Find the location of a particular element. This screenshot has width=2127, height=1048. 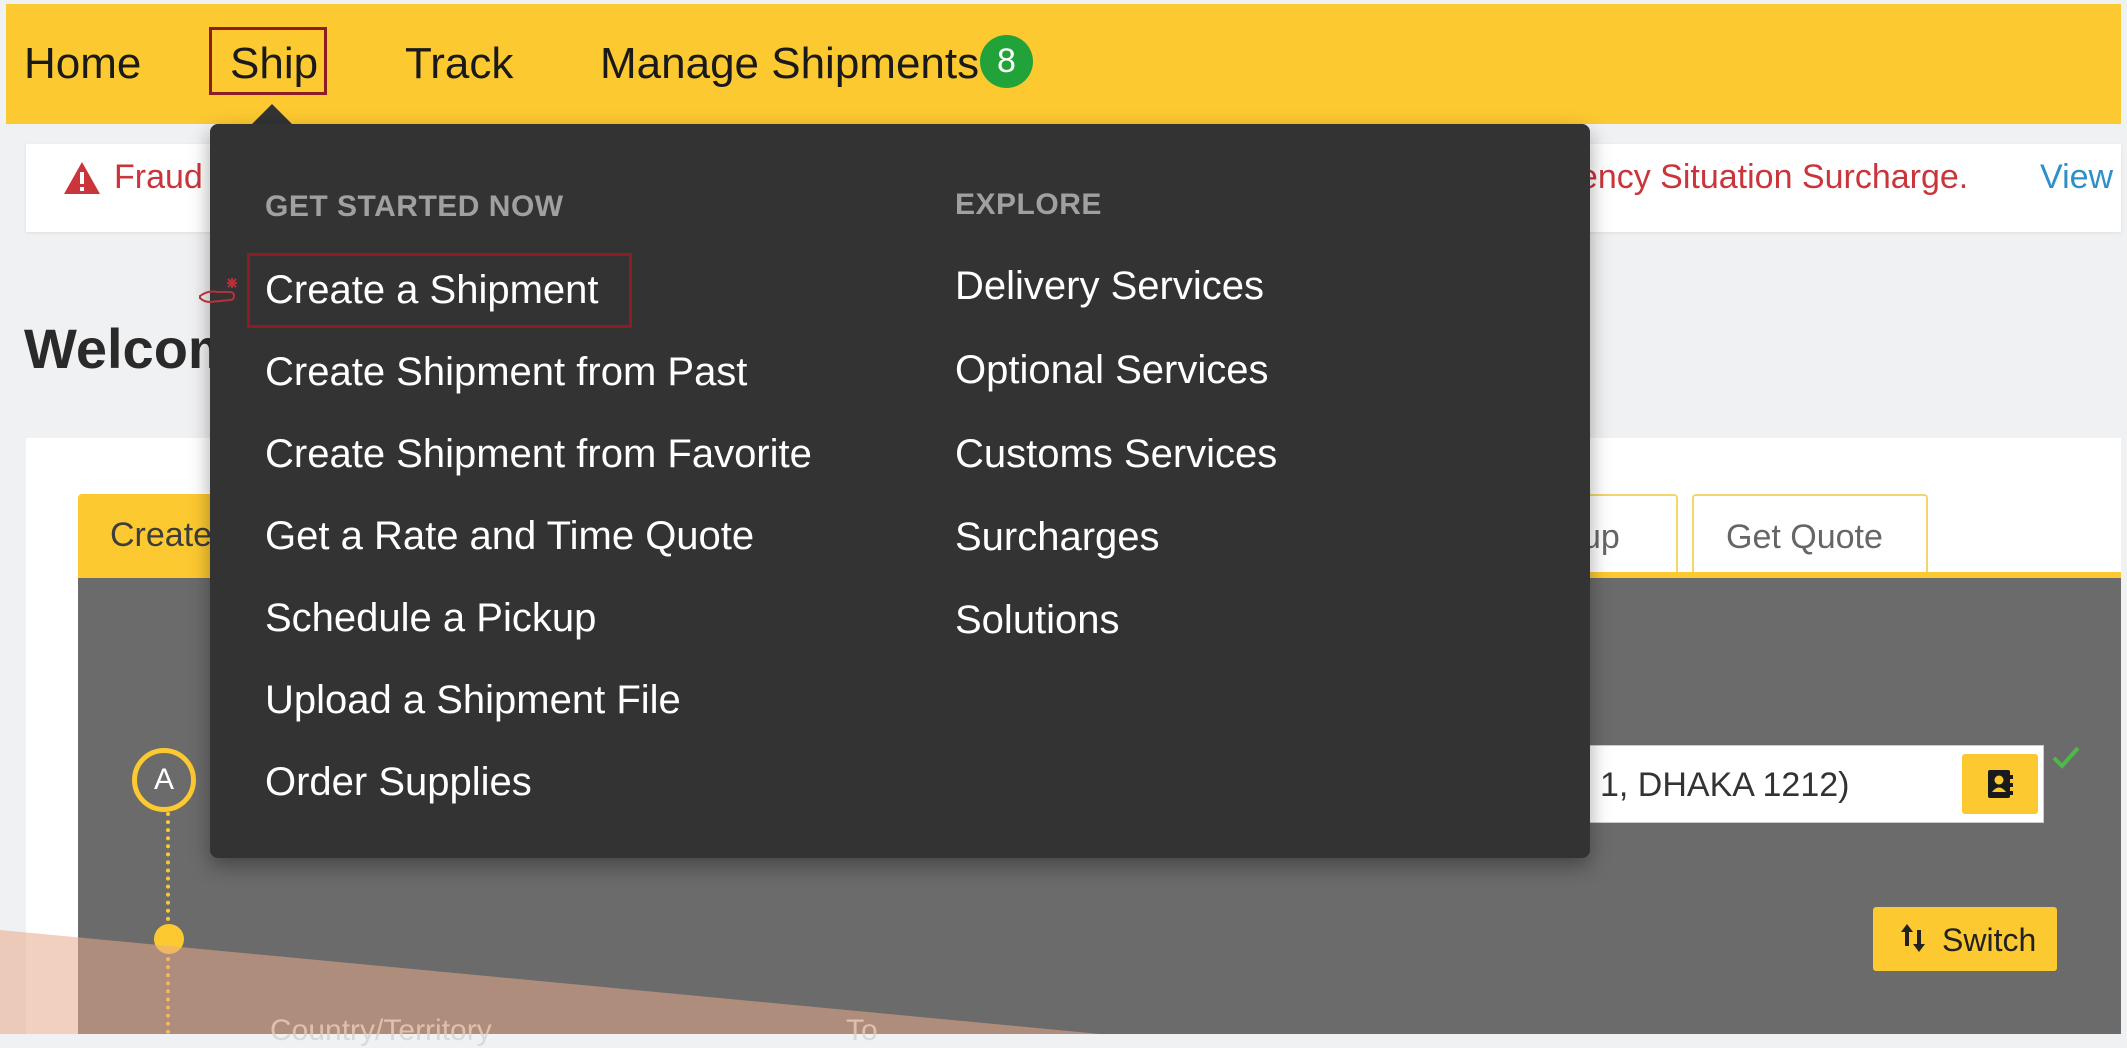

nav-home: Home is located at coordinates (82, 64).